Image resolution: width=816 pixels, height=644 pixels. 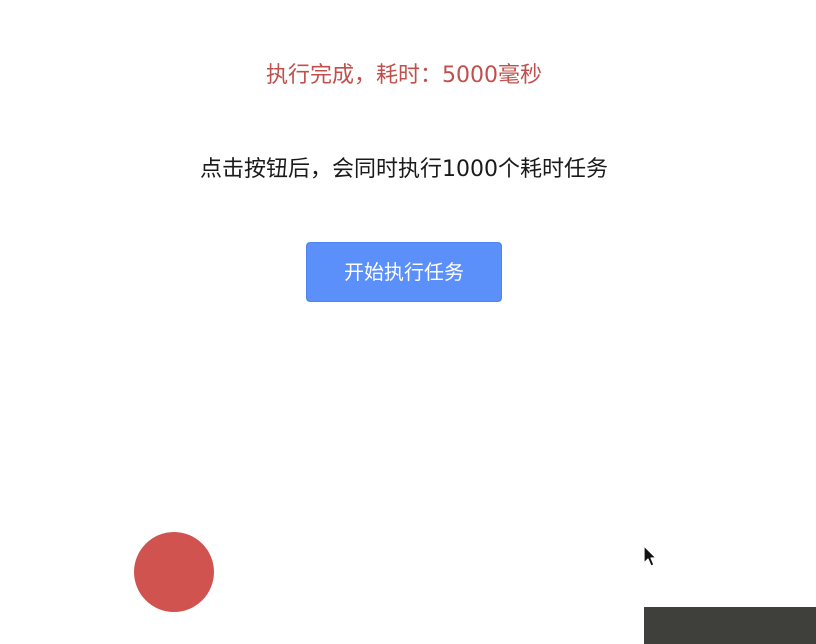 I want to click on start-tasks-button: 开始执行任务, so click(x=404, y=272).